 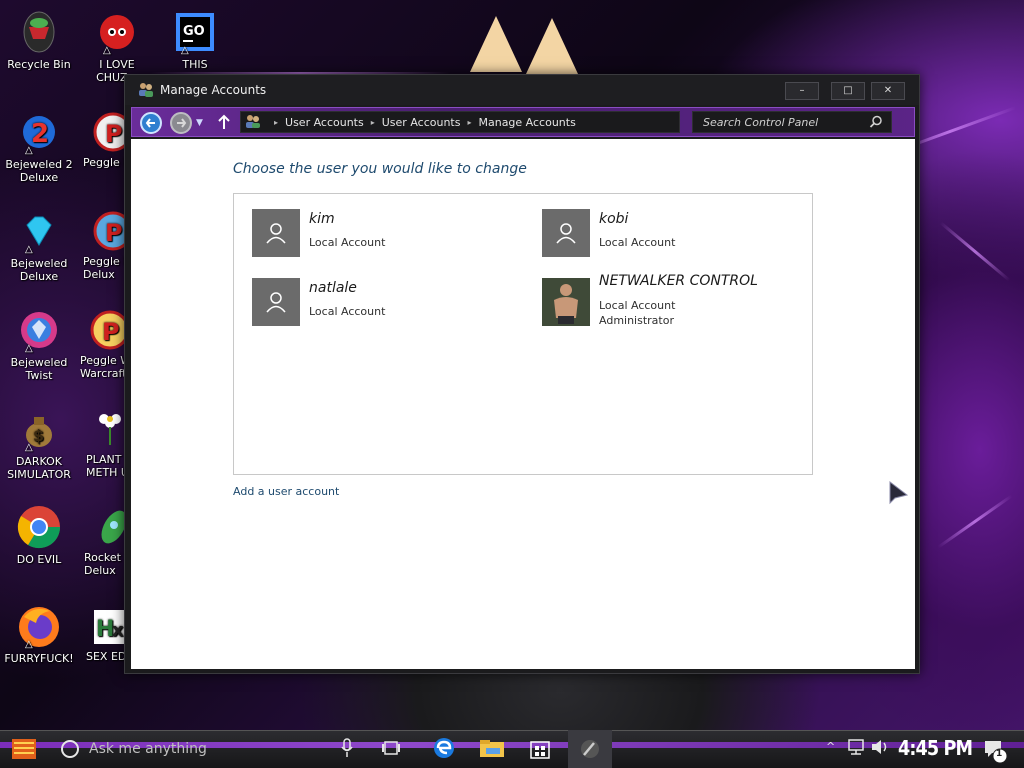 I want to click on volume-button, so click(x=880, y=749).